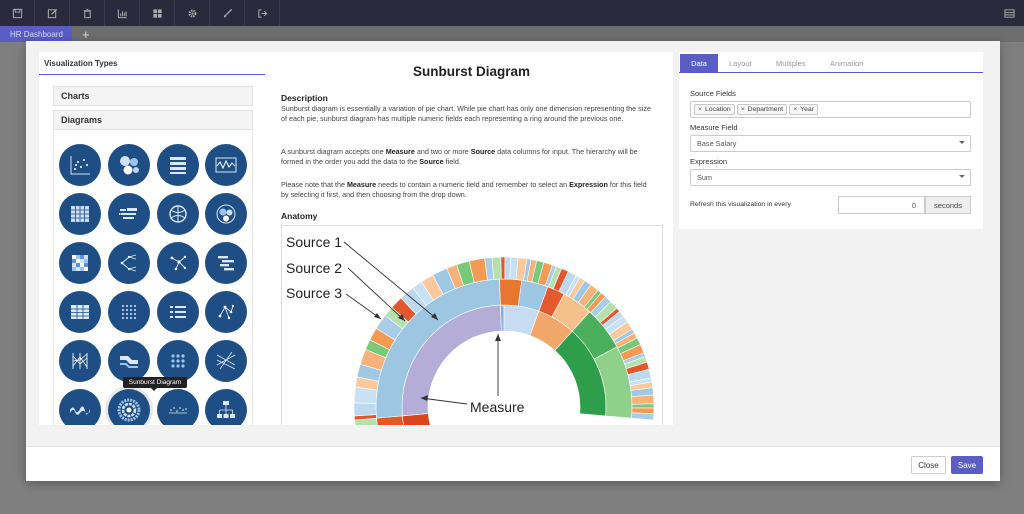  What do you see at coordinates (178, 263) in the screenshot?
I see `network-diagram-icon` at bounding box center [178, 263].